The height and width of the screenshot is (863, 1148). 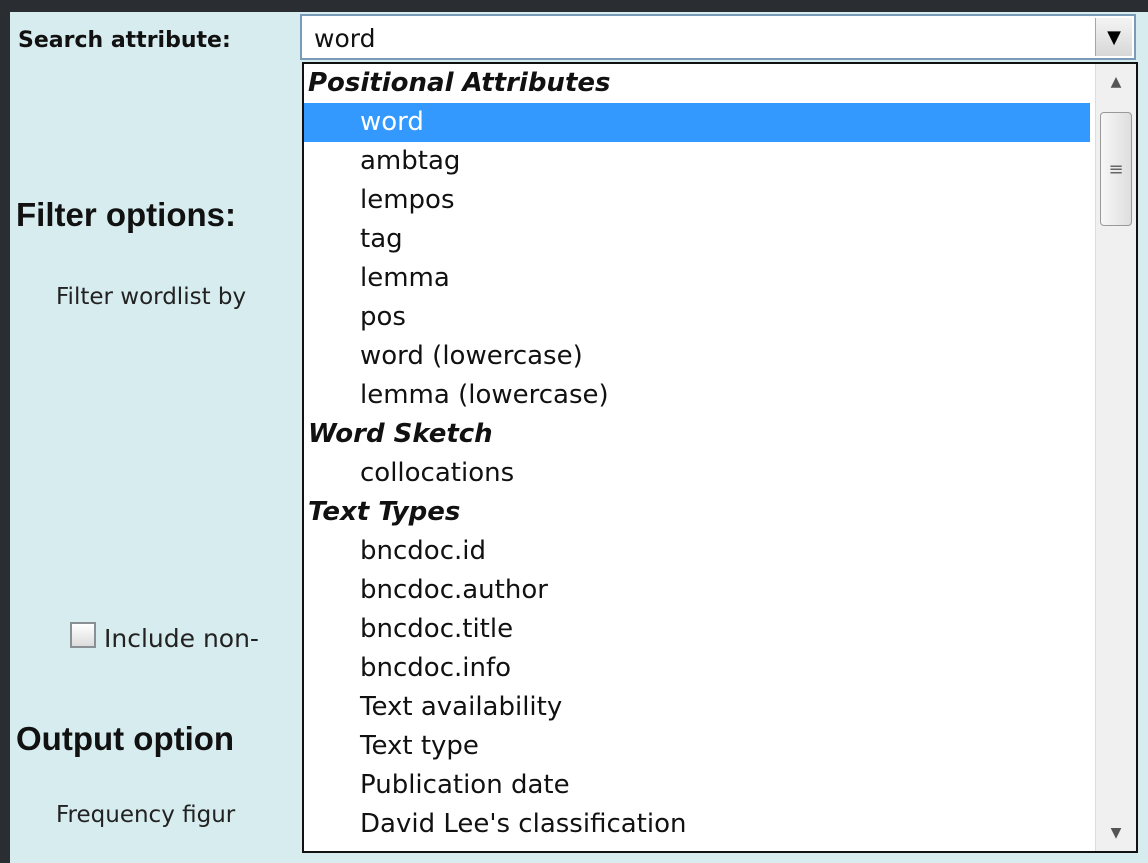 I want to click on option-bncdoc-info: bncdoc.info, so click(x=697, y=668).